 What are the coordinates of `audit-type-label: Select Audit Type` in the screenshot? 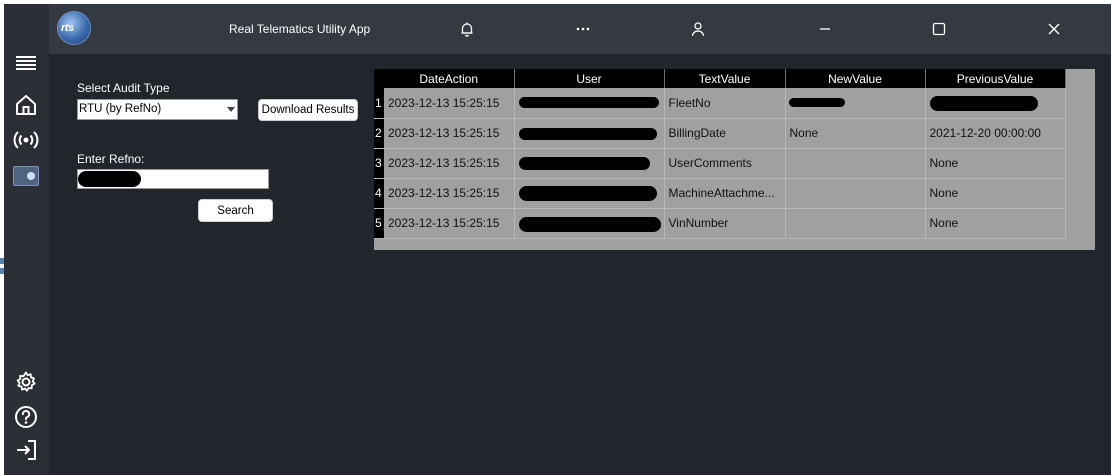 It's located at (123, 88).